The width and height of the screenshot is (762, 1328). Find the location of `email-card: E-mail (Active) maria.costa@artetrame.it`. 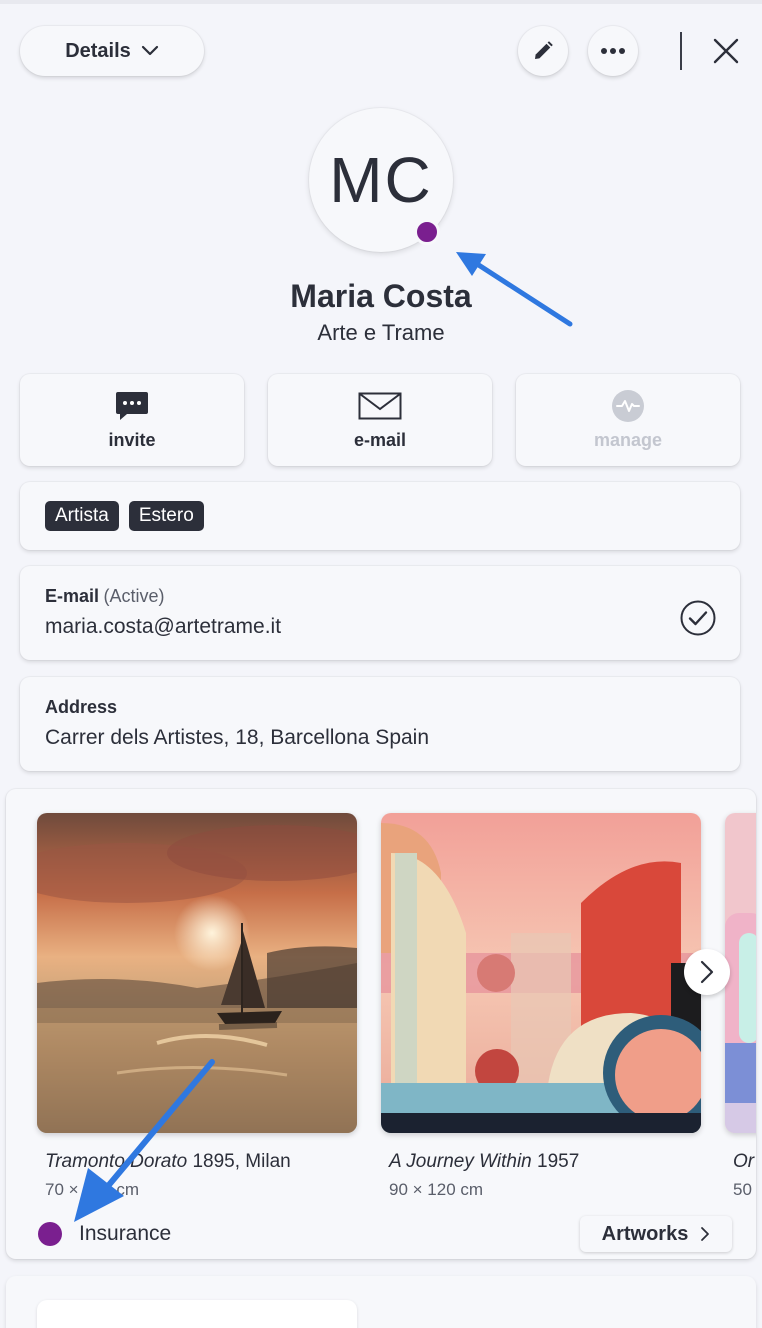

email-card: E-mail (Active) maria.costa@artetrame.it is located at coordinates (380, 613).